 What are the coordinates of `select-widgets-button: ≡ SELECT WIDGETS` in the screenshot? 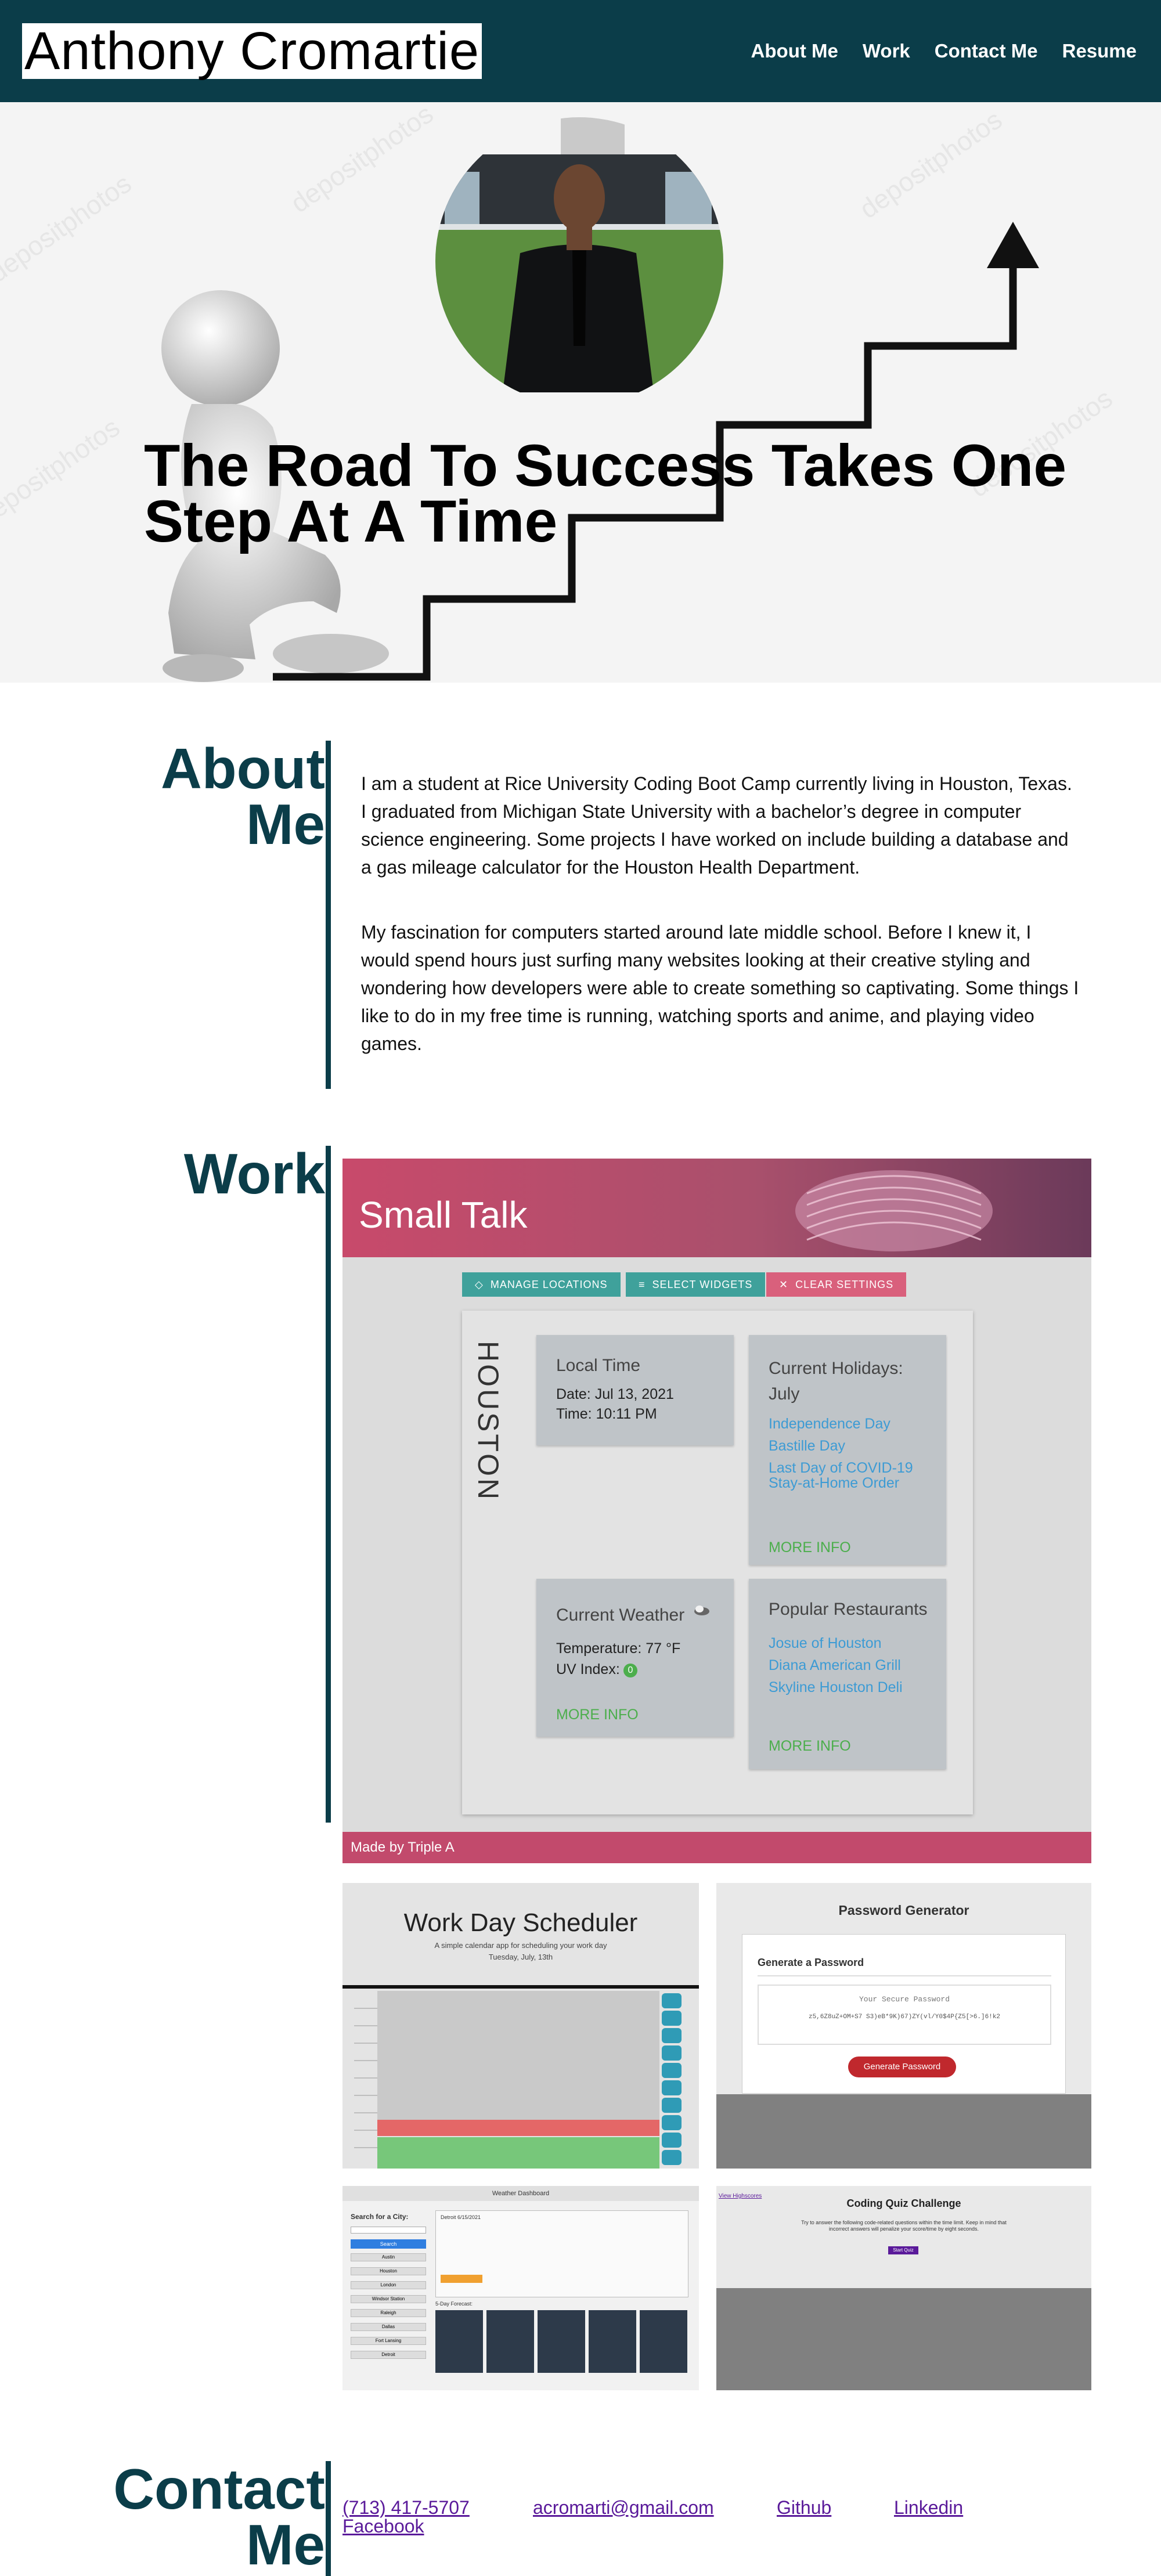 It's located at (696, 1284).